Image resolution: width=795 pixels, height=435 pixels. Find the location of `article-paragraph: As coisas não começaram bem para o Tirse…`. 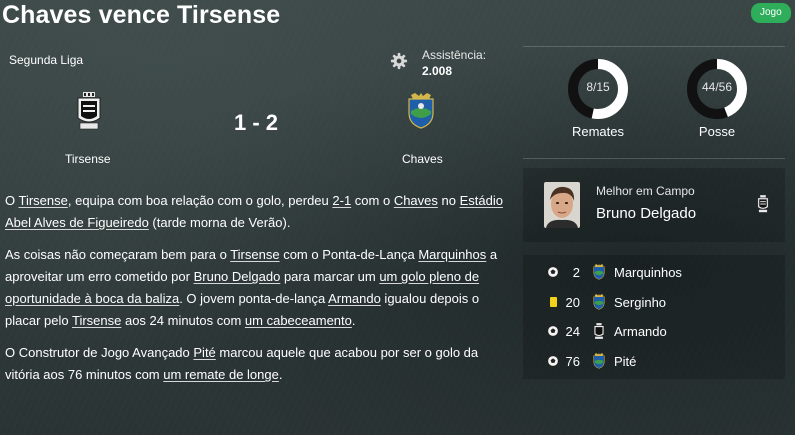

article-paragraph: As coisas não começaram bem para o Tirse… is located at coordinates (257, 288).